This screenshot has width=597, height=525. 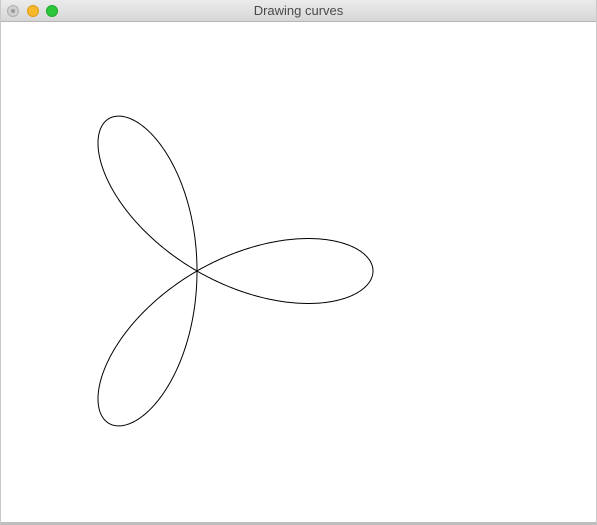 I want to click on window-title: Drawing curves, so click(x=298, y=10).